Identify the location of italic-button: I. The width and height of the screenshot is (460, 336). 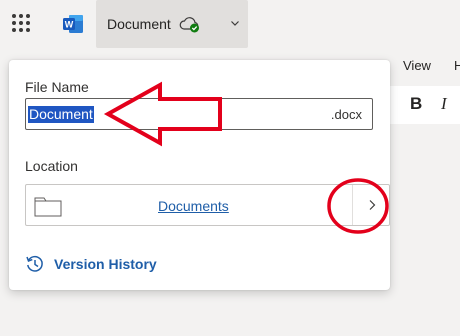
(444, 104).